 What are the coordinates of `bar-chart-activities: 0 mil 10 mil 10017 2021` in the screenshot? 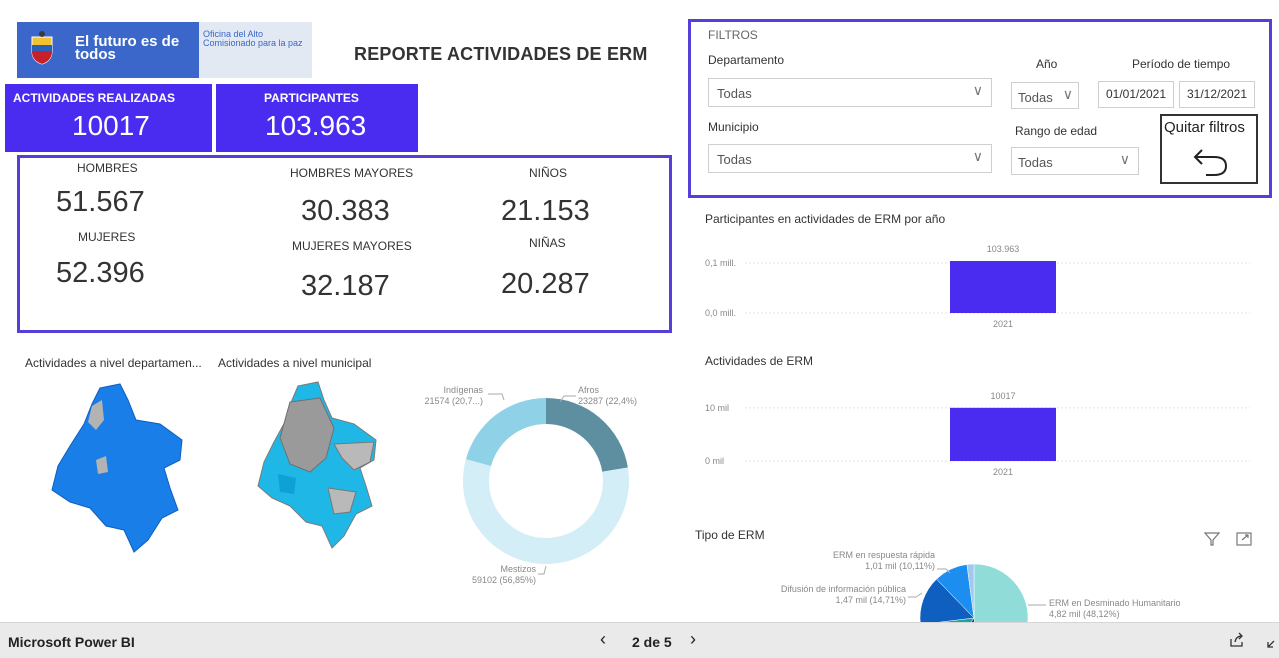 It's located at (980, 430).